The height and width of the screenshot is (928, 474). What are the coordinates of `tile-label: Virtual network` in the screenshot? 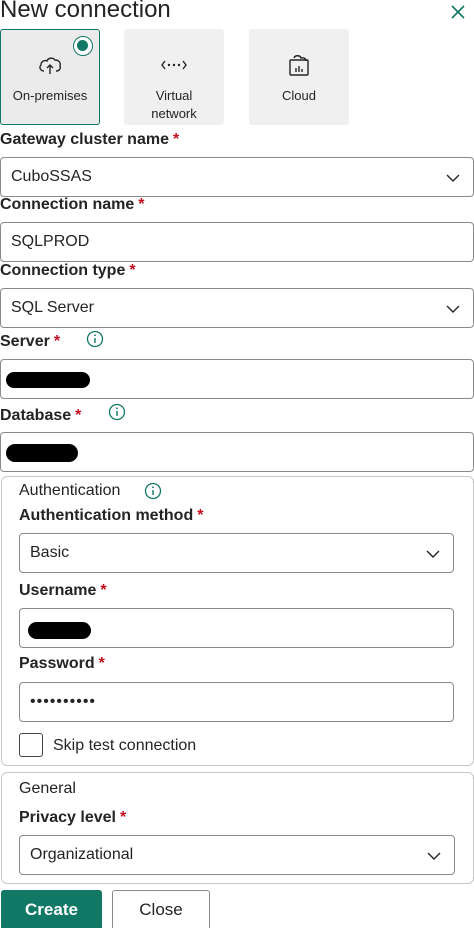 It's located at (174, 104).